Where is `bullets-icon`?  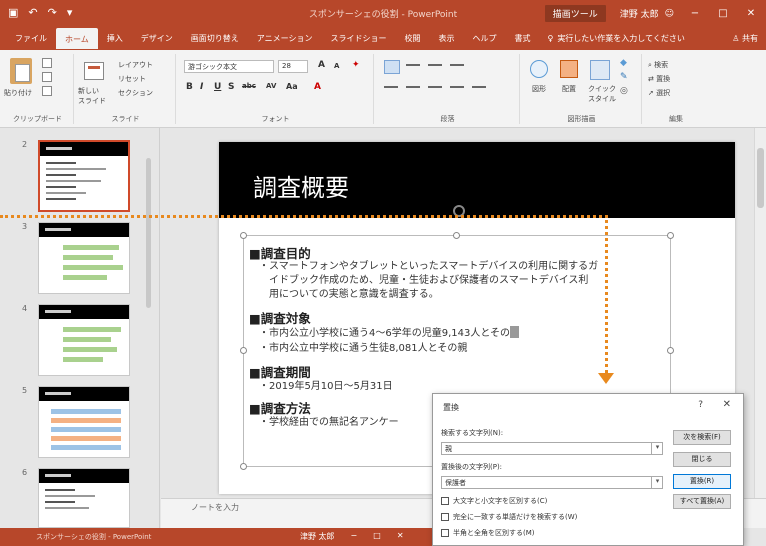 bullets-icon is located at coordinates (392, 67).